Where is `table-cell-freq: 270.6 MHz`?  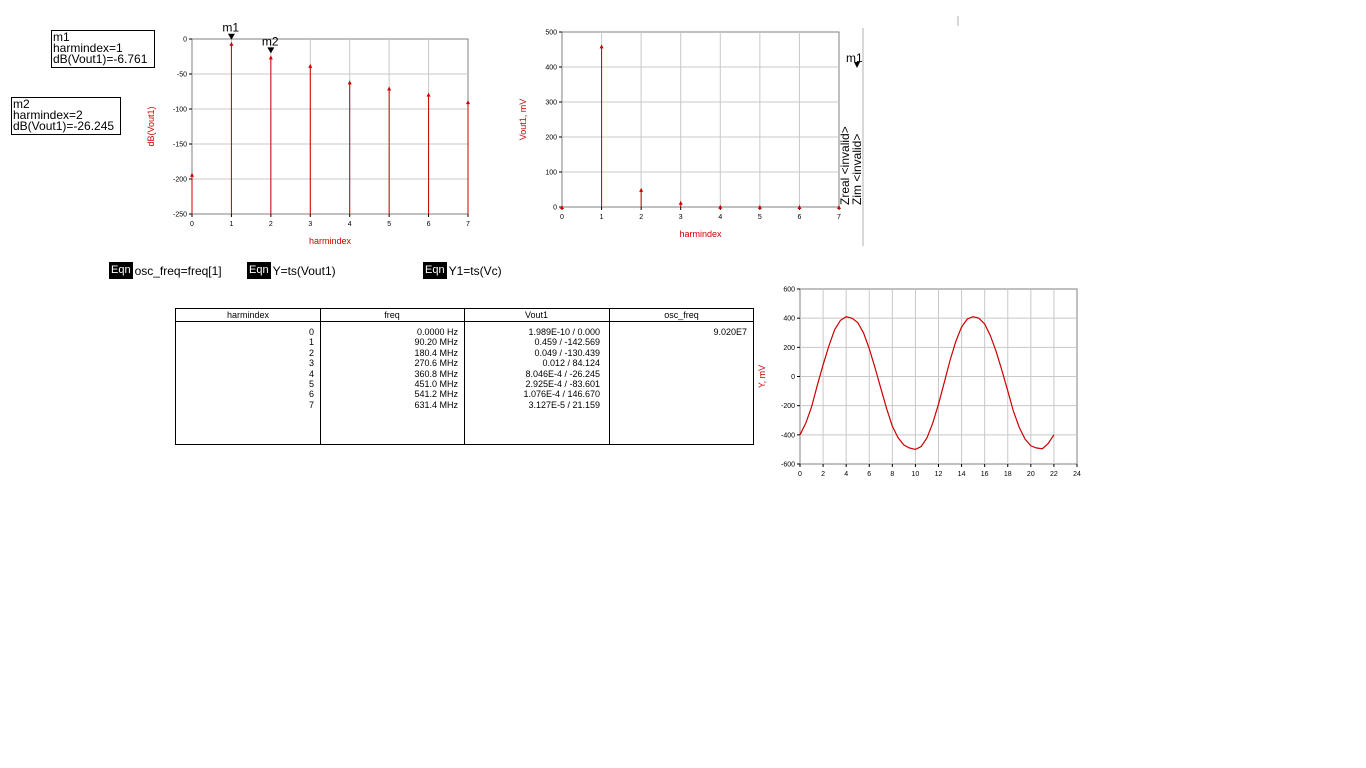
table-cell-freq: 270.6 MHz is located at coordinates (436, 363).